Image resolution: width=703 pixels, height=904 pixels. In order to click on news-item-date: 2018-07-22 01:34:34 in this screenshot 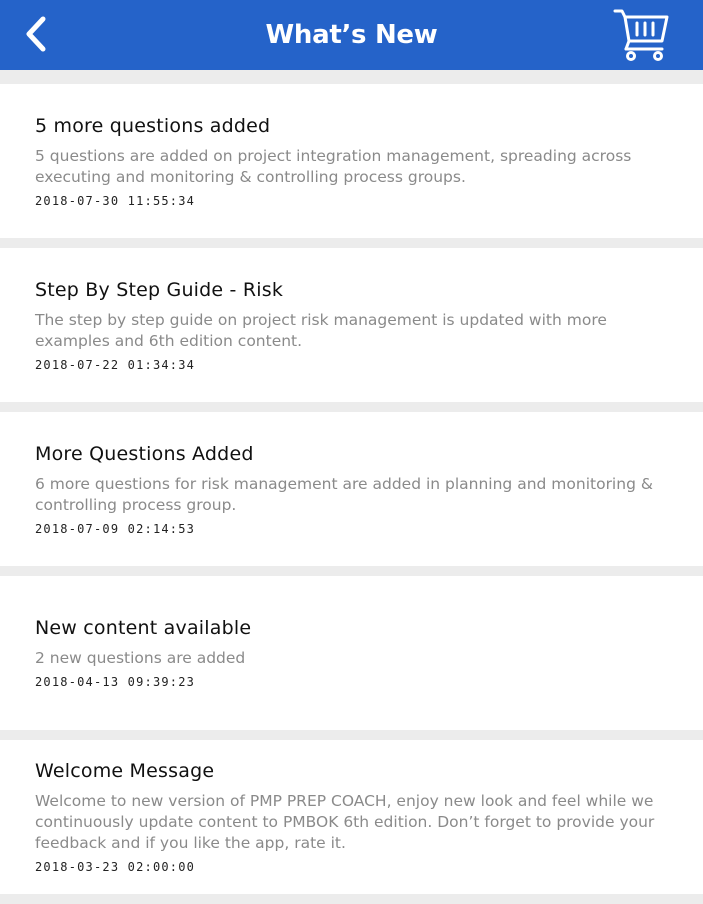, I will do `click(115, 364)`.